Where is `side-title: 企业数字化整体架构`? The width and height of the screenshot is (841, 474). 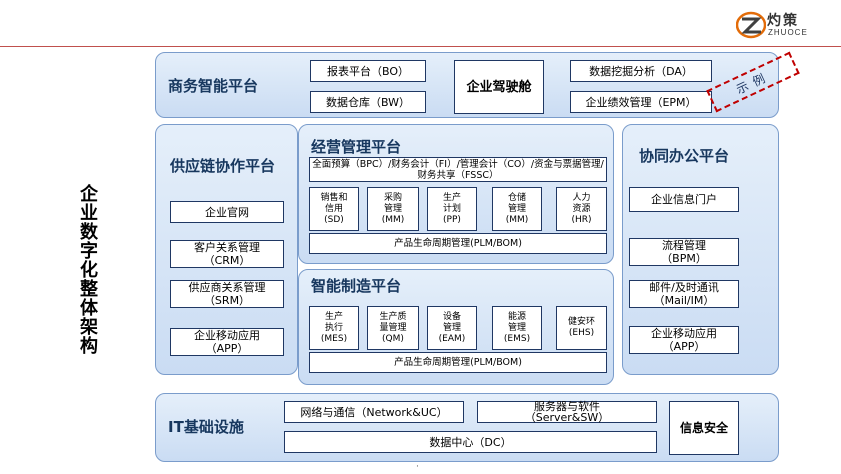 side-title: 企业数字化整体架构 is located at coordinates (89, 270).